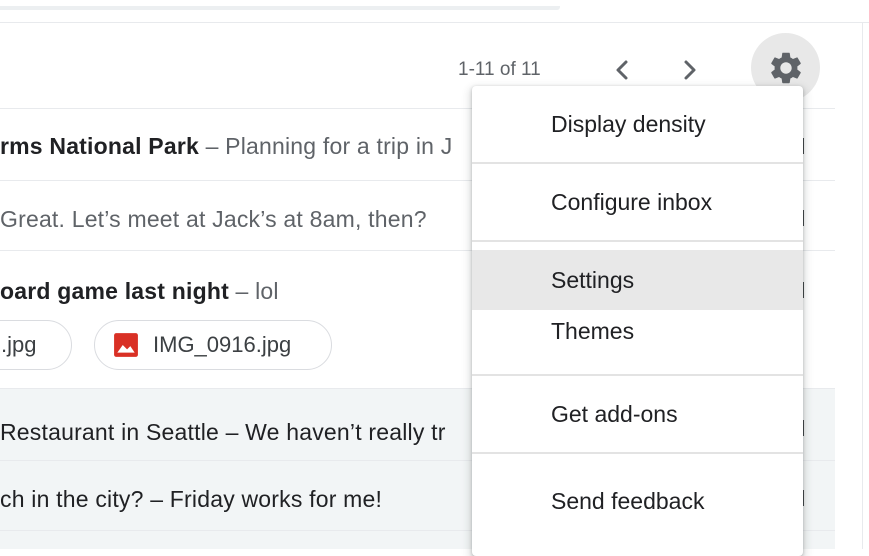  I want to click on menu-divider, so click(637, 241).